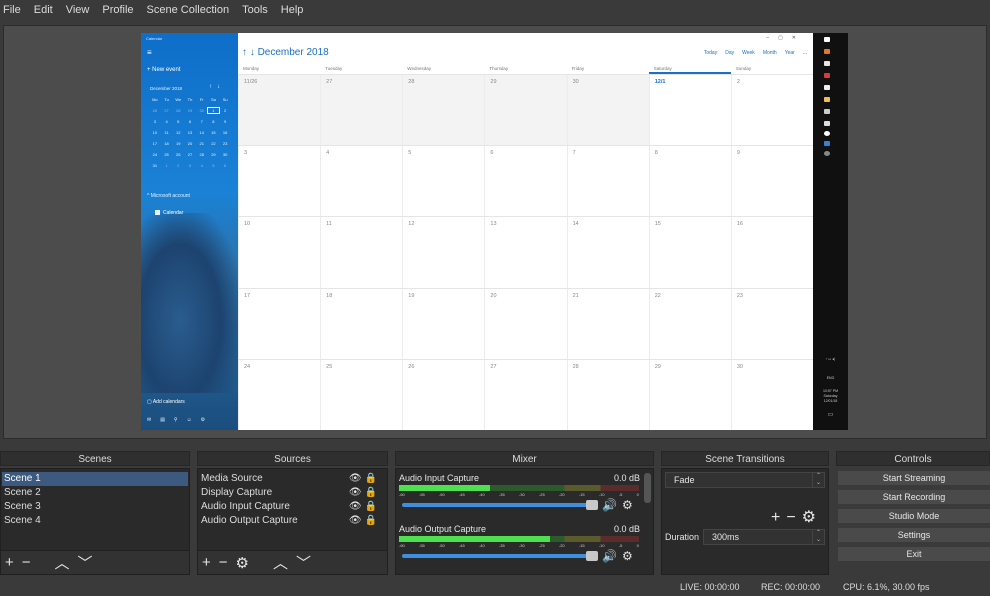  What do you see at coordinates (830, 378) in the screenshot?
I see `tray-language: ENG` at bounding box center [830, 378].